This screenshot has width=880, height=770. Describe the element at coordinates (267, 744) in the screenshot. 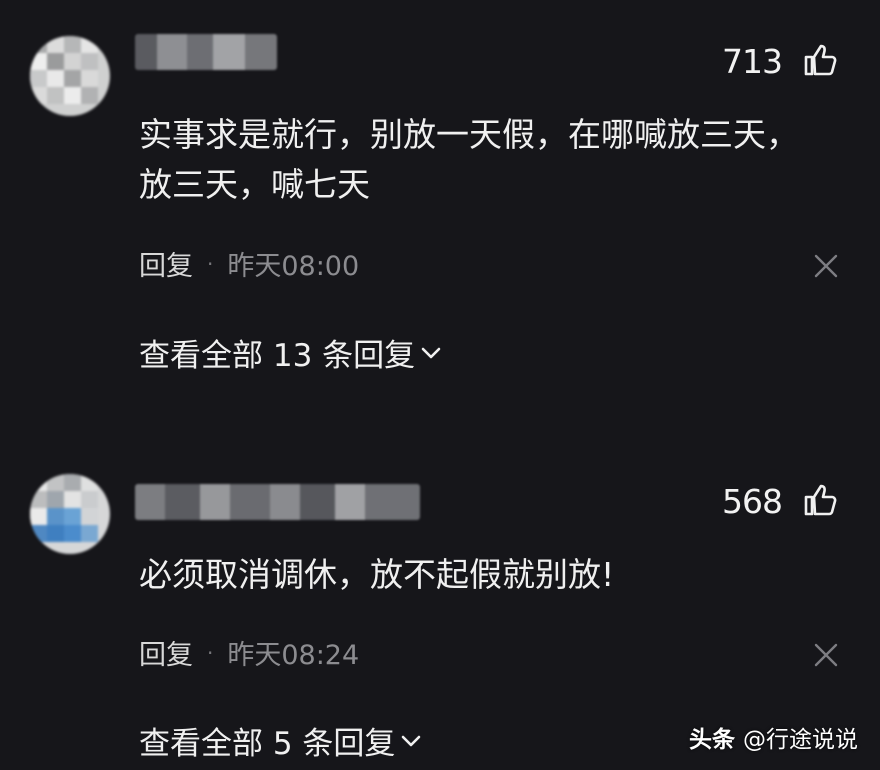

I see `view-all-replies-label: 查看全部 5 条回复` at that location.